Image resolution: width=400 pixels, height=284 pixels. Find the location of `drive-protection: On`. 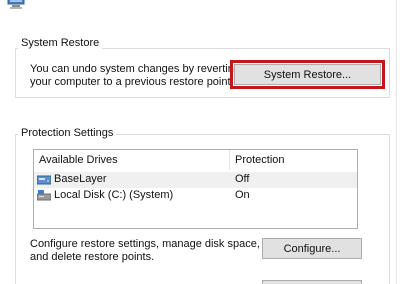

drive-protection: On is located at coordinates (242, 195).